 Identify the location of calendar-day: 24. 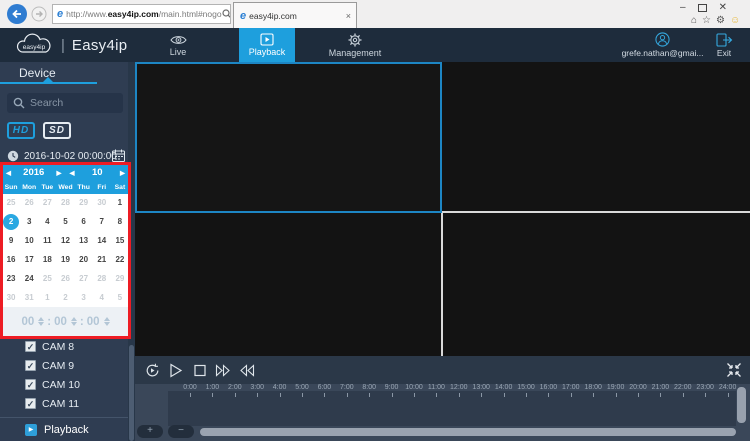
(29, 279).